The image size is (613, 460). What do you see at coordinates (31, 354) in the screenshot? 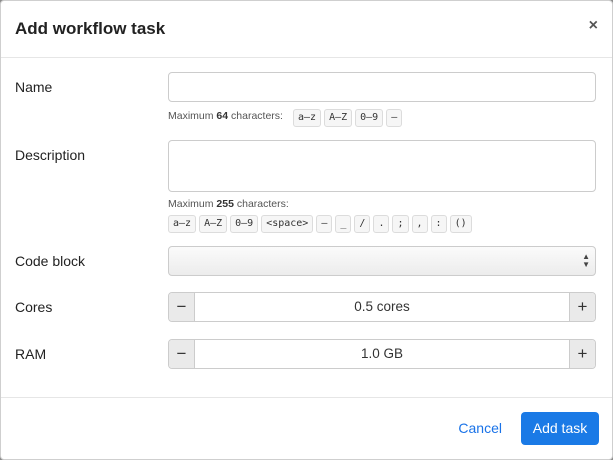
I see `ram-label: RAM` at bounding box center [31, 354].